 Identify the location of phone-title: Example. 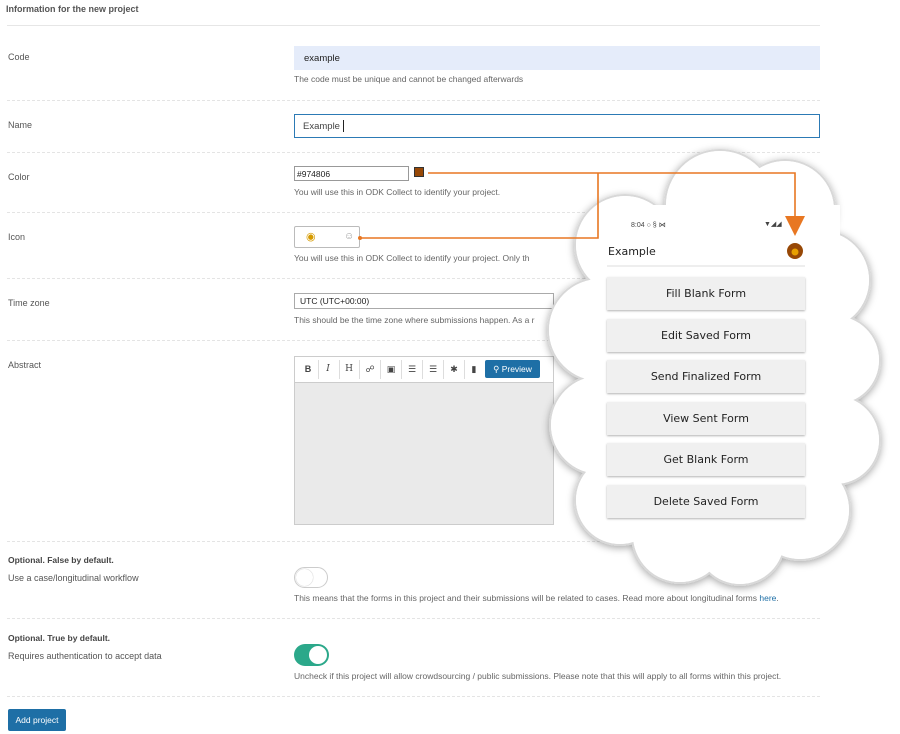
(632, 251).